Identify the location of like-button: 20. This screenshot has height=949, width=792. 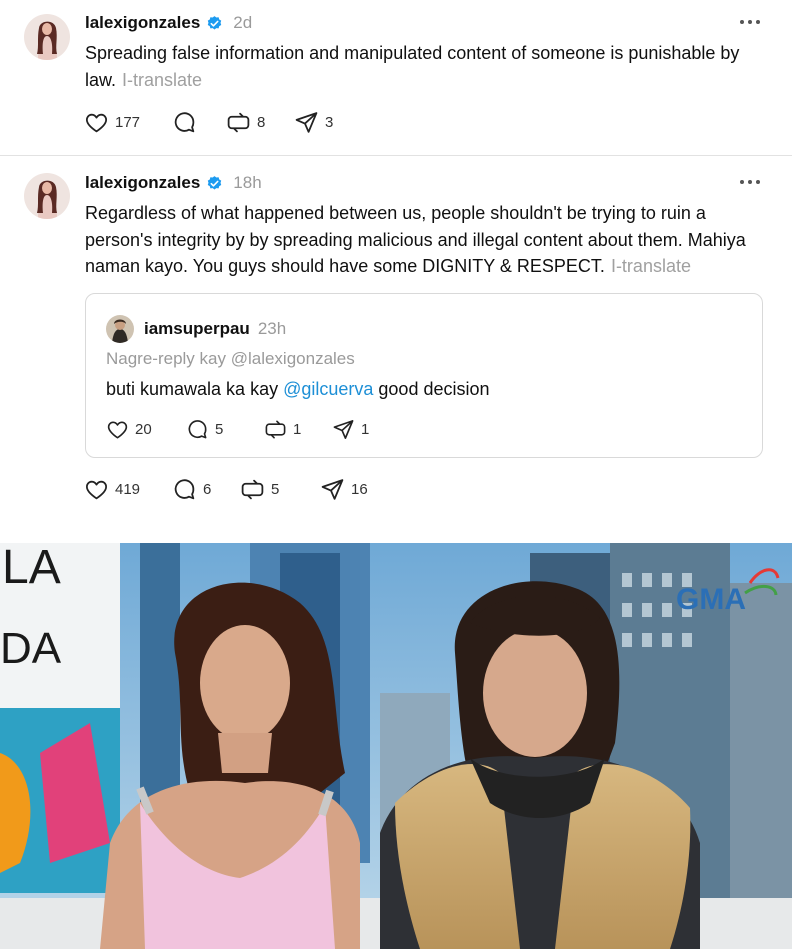
(146, 429).